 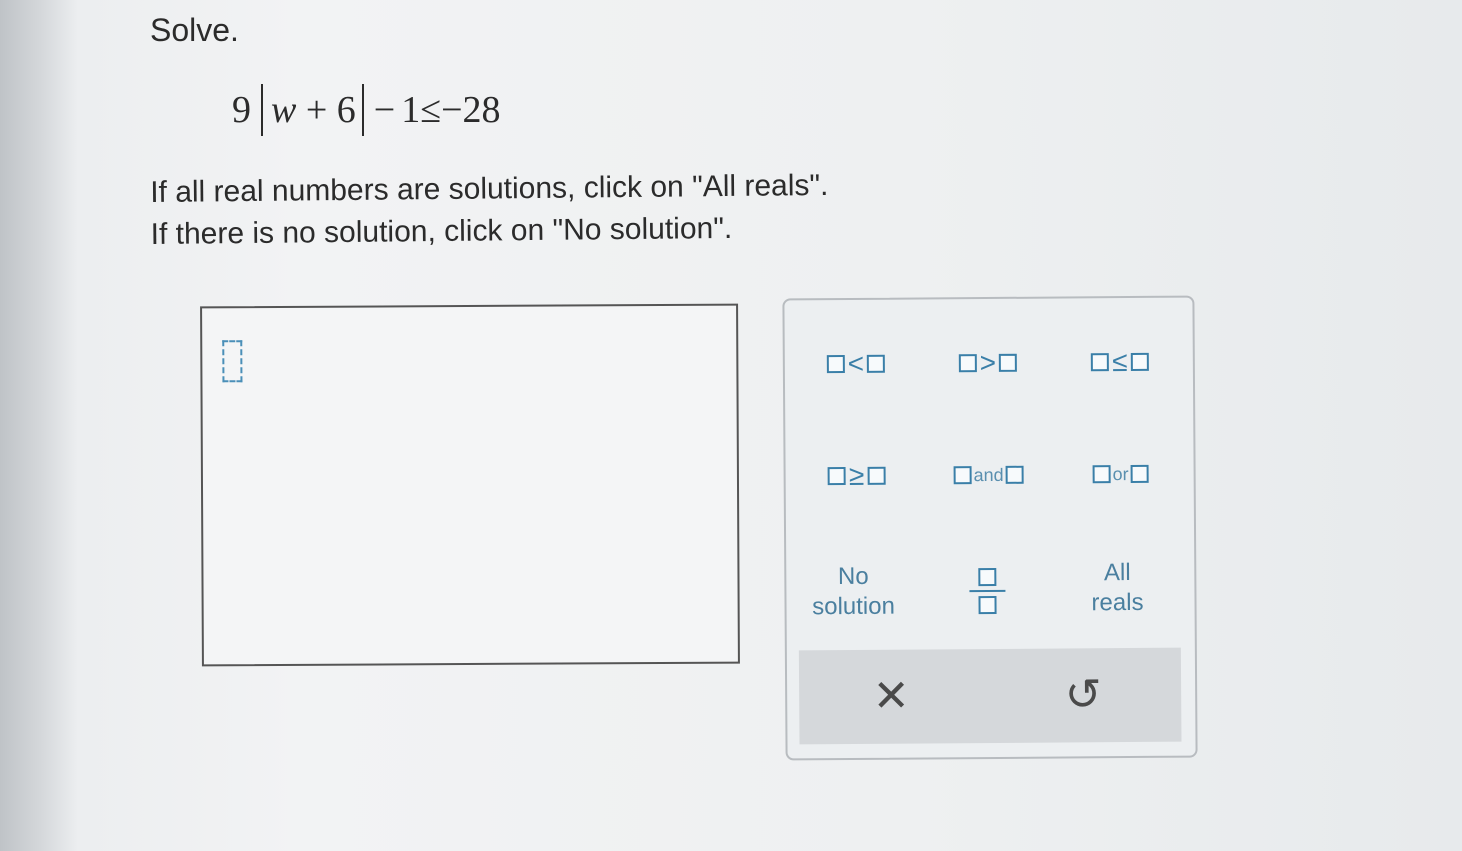 What do you see at coordinates (987, 577) in the screenshot?
I see `numerator-square-icon` at bounding box center [987, 577].